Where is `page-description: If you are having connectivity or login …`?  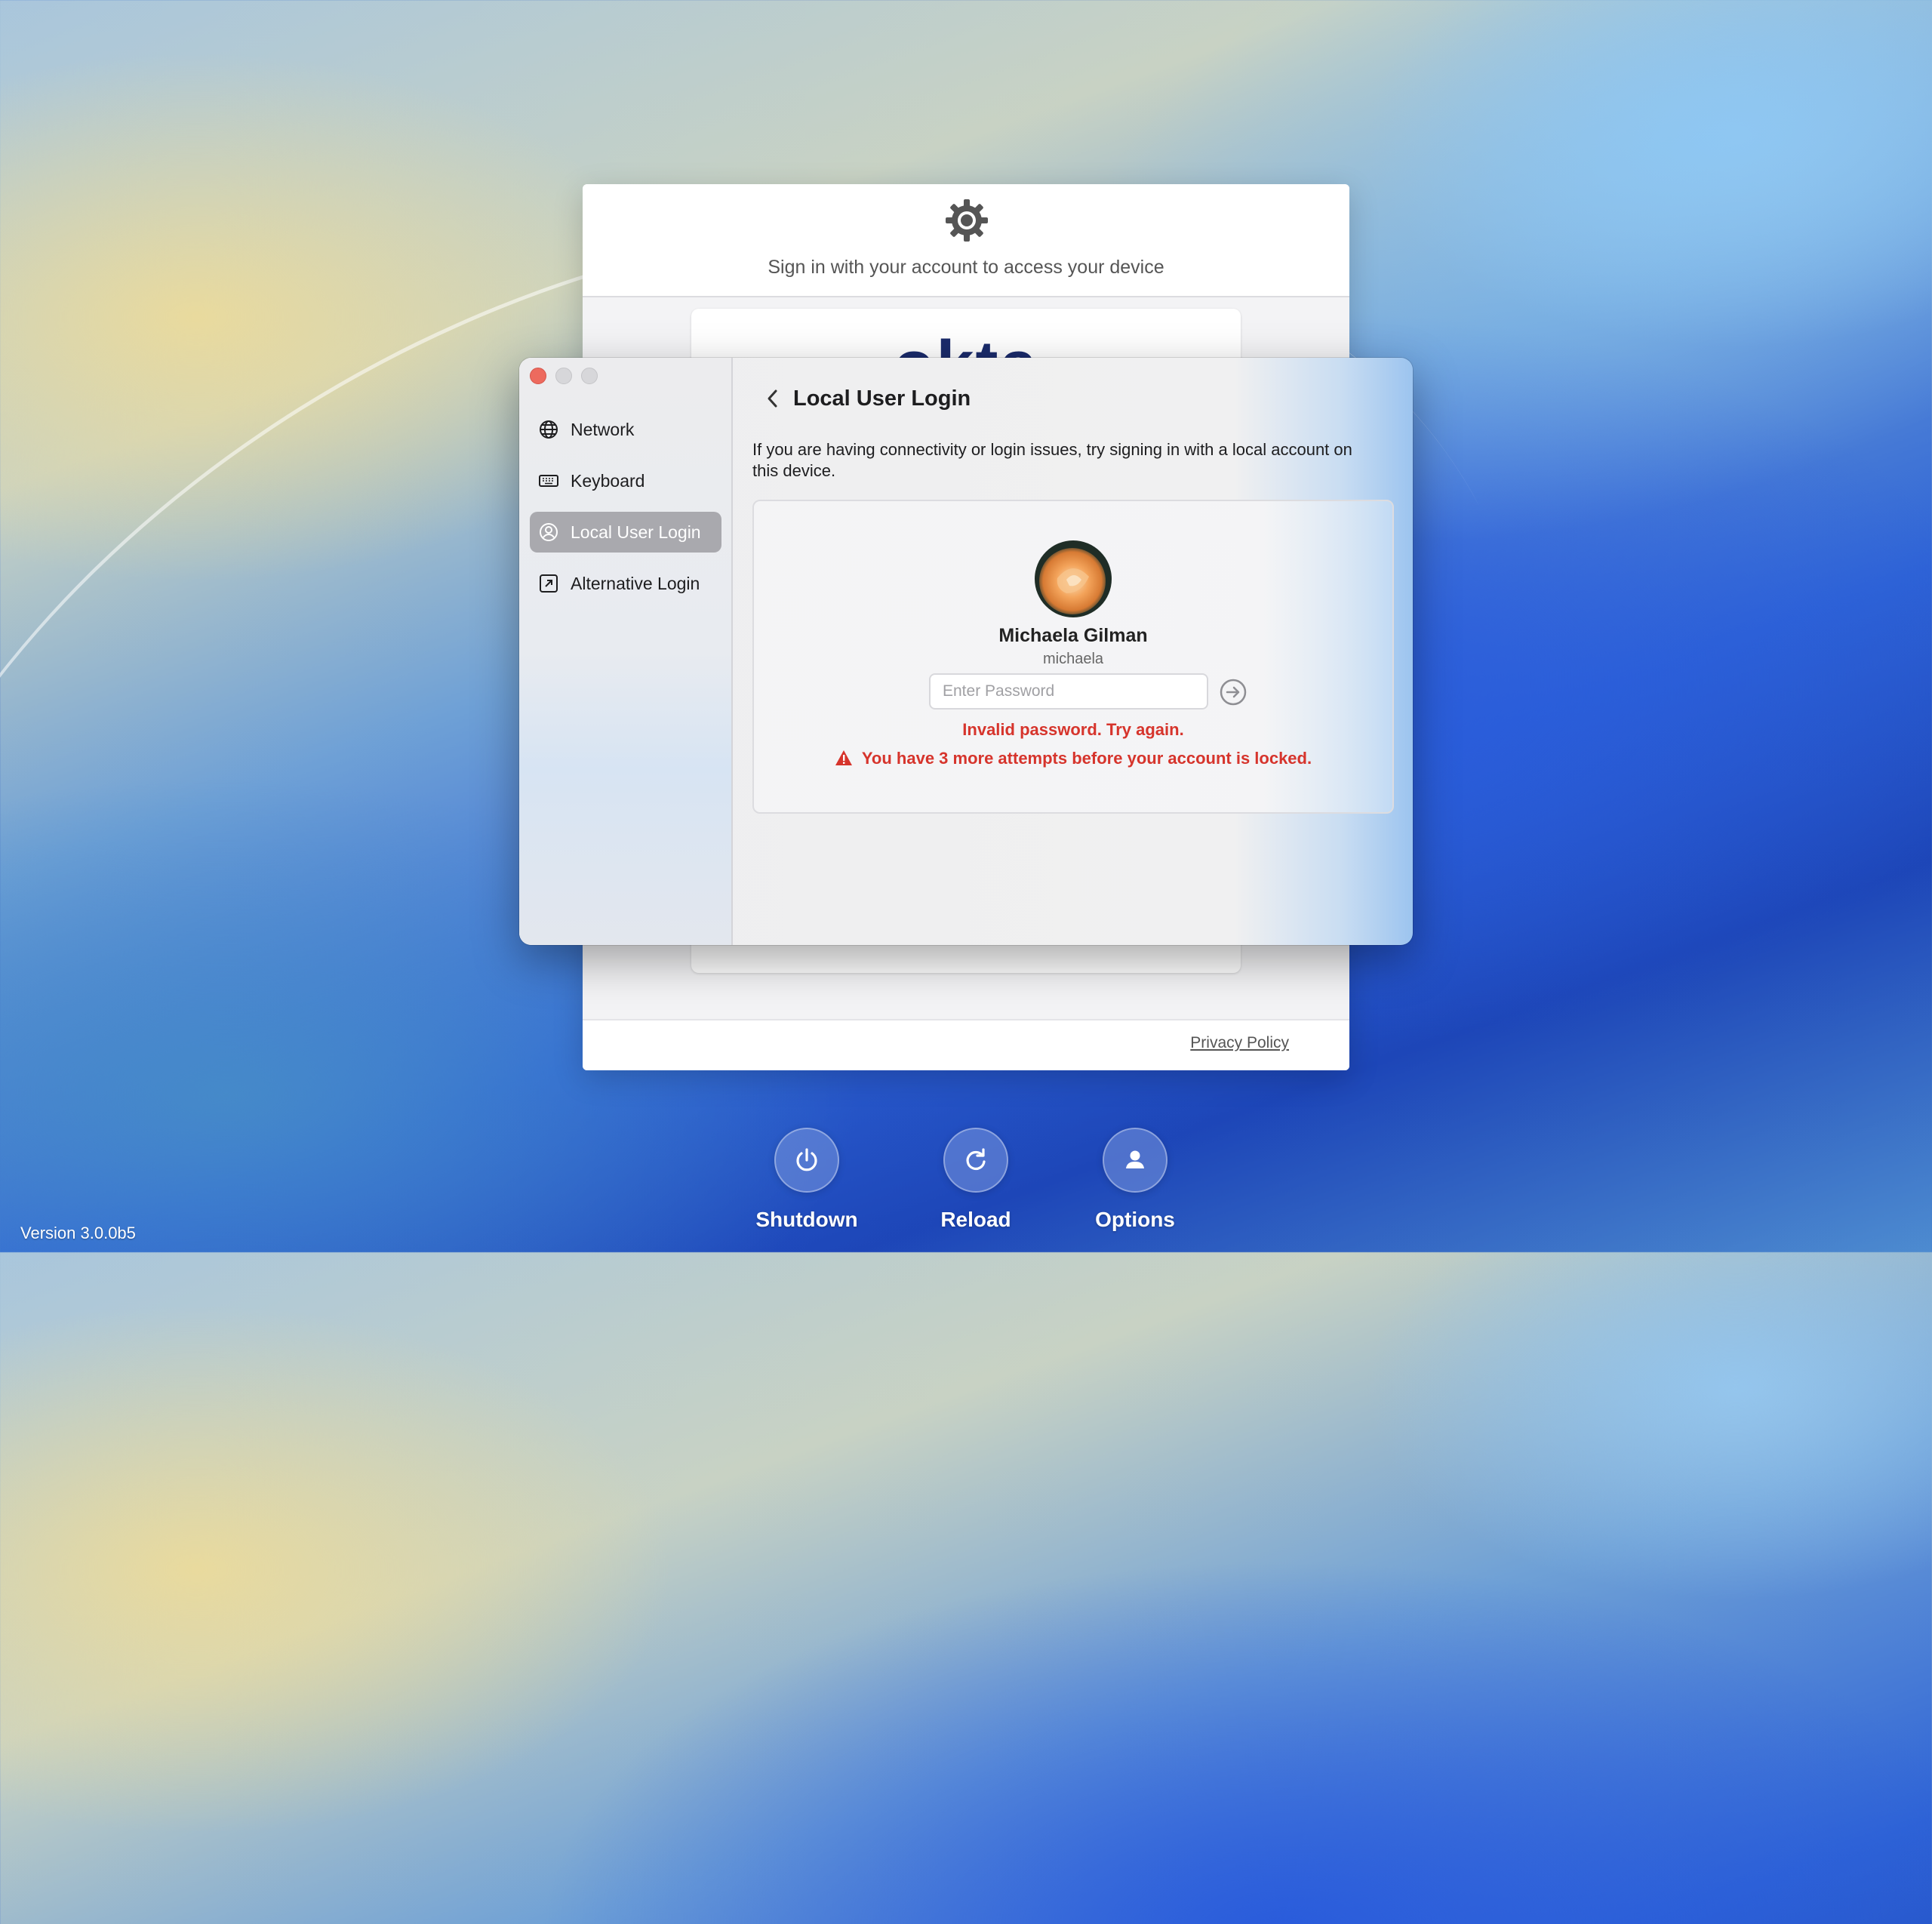 page-description: If you are having connectivity or login … is located at coordinates (1052, 460).